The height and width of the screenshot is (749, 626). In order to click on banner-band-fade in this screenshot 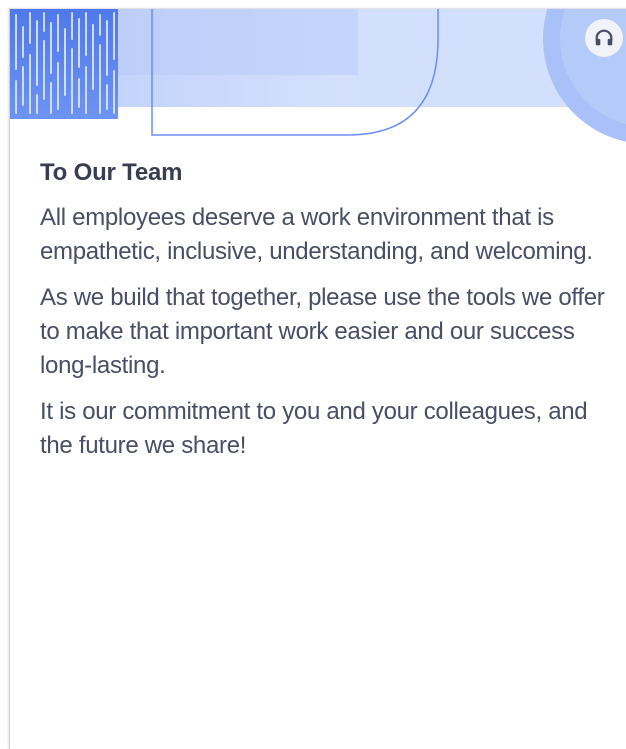, I will do `click(238, 42)`.